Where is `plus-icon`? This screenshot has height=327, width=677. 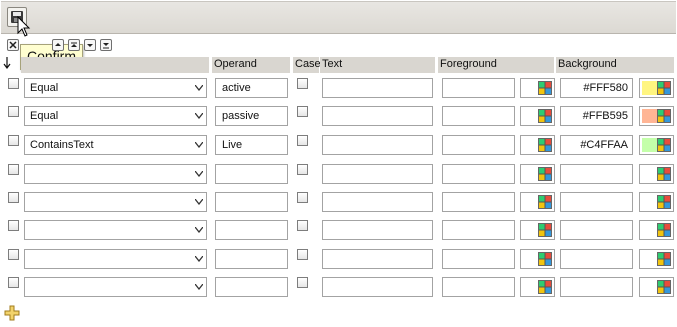 plus-icon is located at coordinates (12, 313).